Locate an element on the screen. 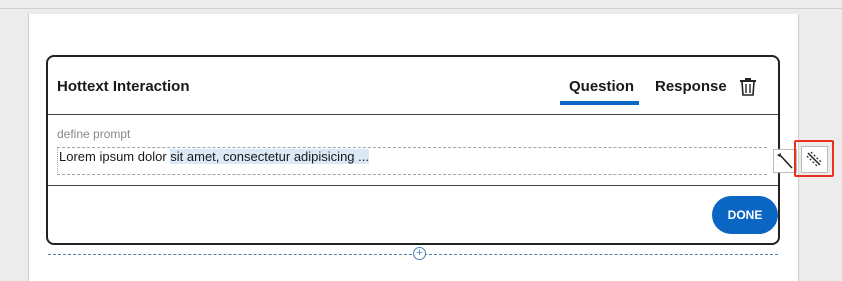  hottext-icon is located at coordinates (814, 159).